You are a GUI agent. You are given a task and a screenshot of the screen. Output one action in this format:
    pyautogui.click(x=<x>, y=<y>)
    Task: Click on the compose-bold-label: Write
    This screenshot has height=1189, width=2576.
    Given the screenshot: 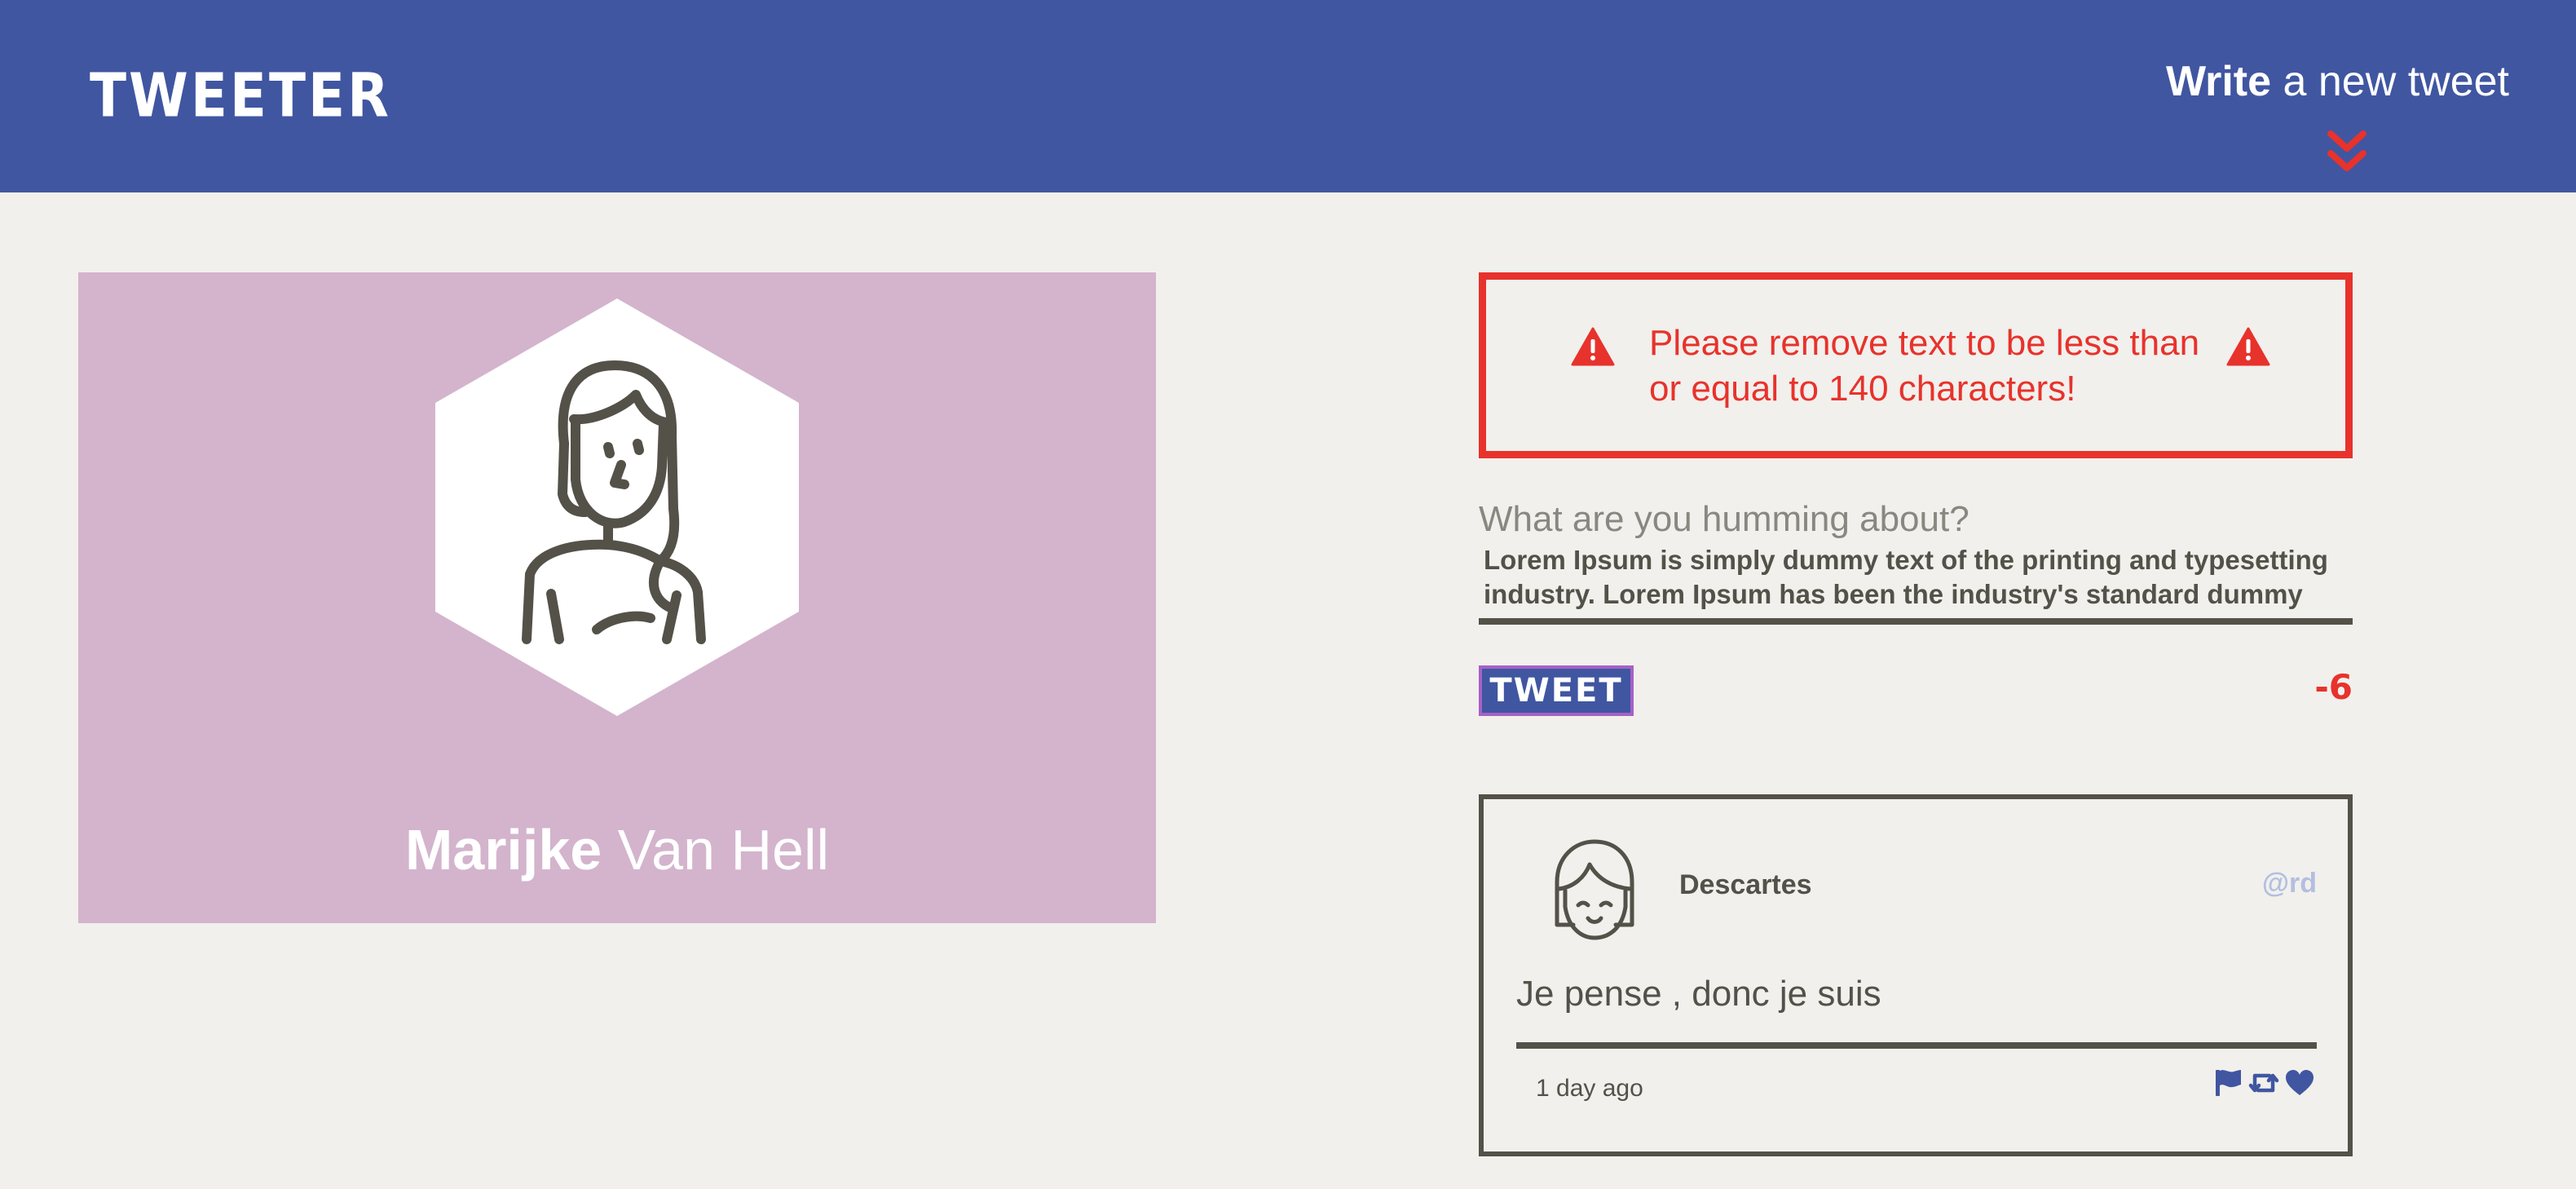 What is the action you would take?
    pyautogui.click(x=2218, y=82)
    